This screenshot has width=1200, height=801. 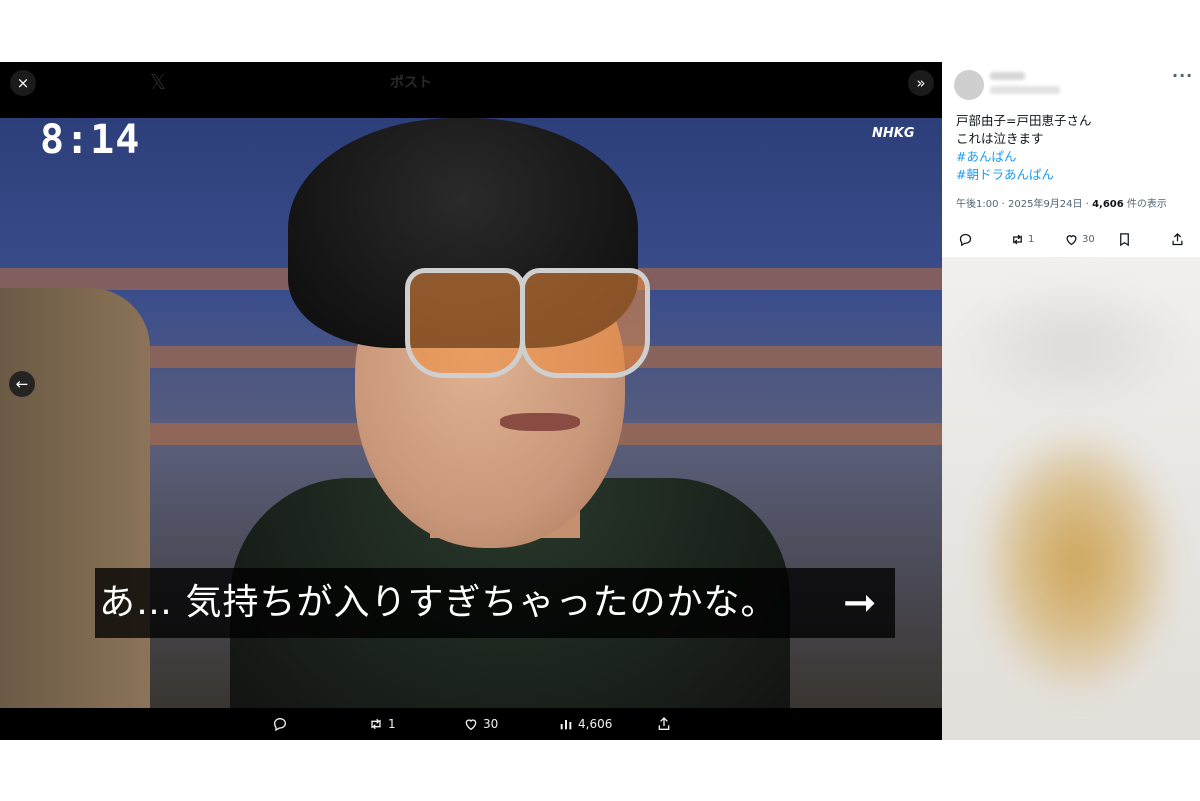 I want to click on previous-media-button: ←, so click(x=22, y=384).